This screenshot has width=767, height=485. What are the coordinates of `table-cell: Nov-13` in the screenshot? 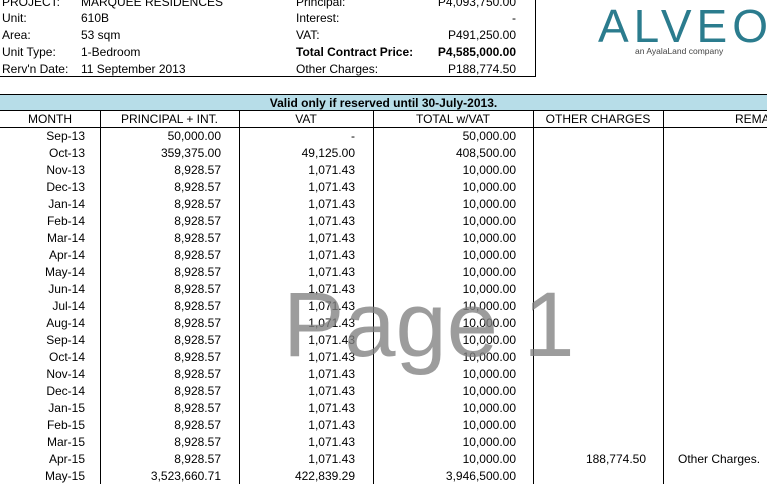 It's located at (65, 170).